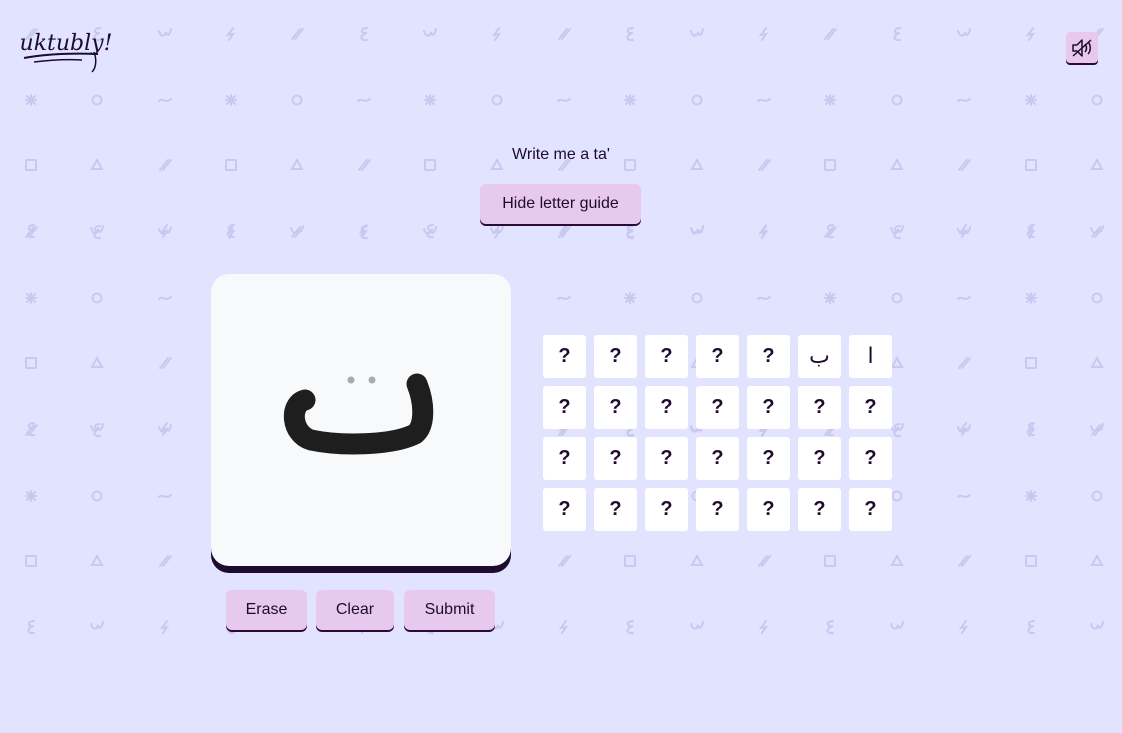  What do you see at coordinates (870, 356) in the screenshot?
I see `letter-cell: ا` at bounding box center [870, 356].